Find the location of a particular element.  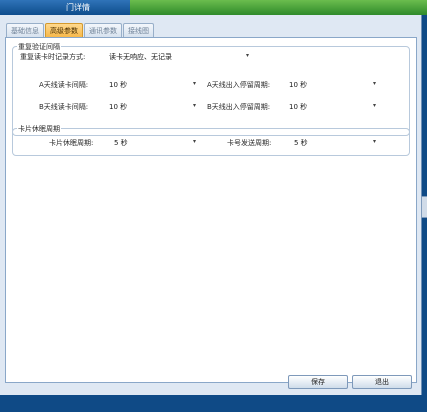

record-mode-select: 读卡无响应、无记录 ▾ is located at coordinates (179, 57).